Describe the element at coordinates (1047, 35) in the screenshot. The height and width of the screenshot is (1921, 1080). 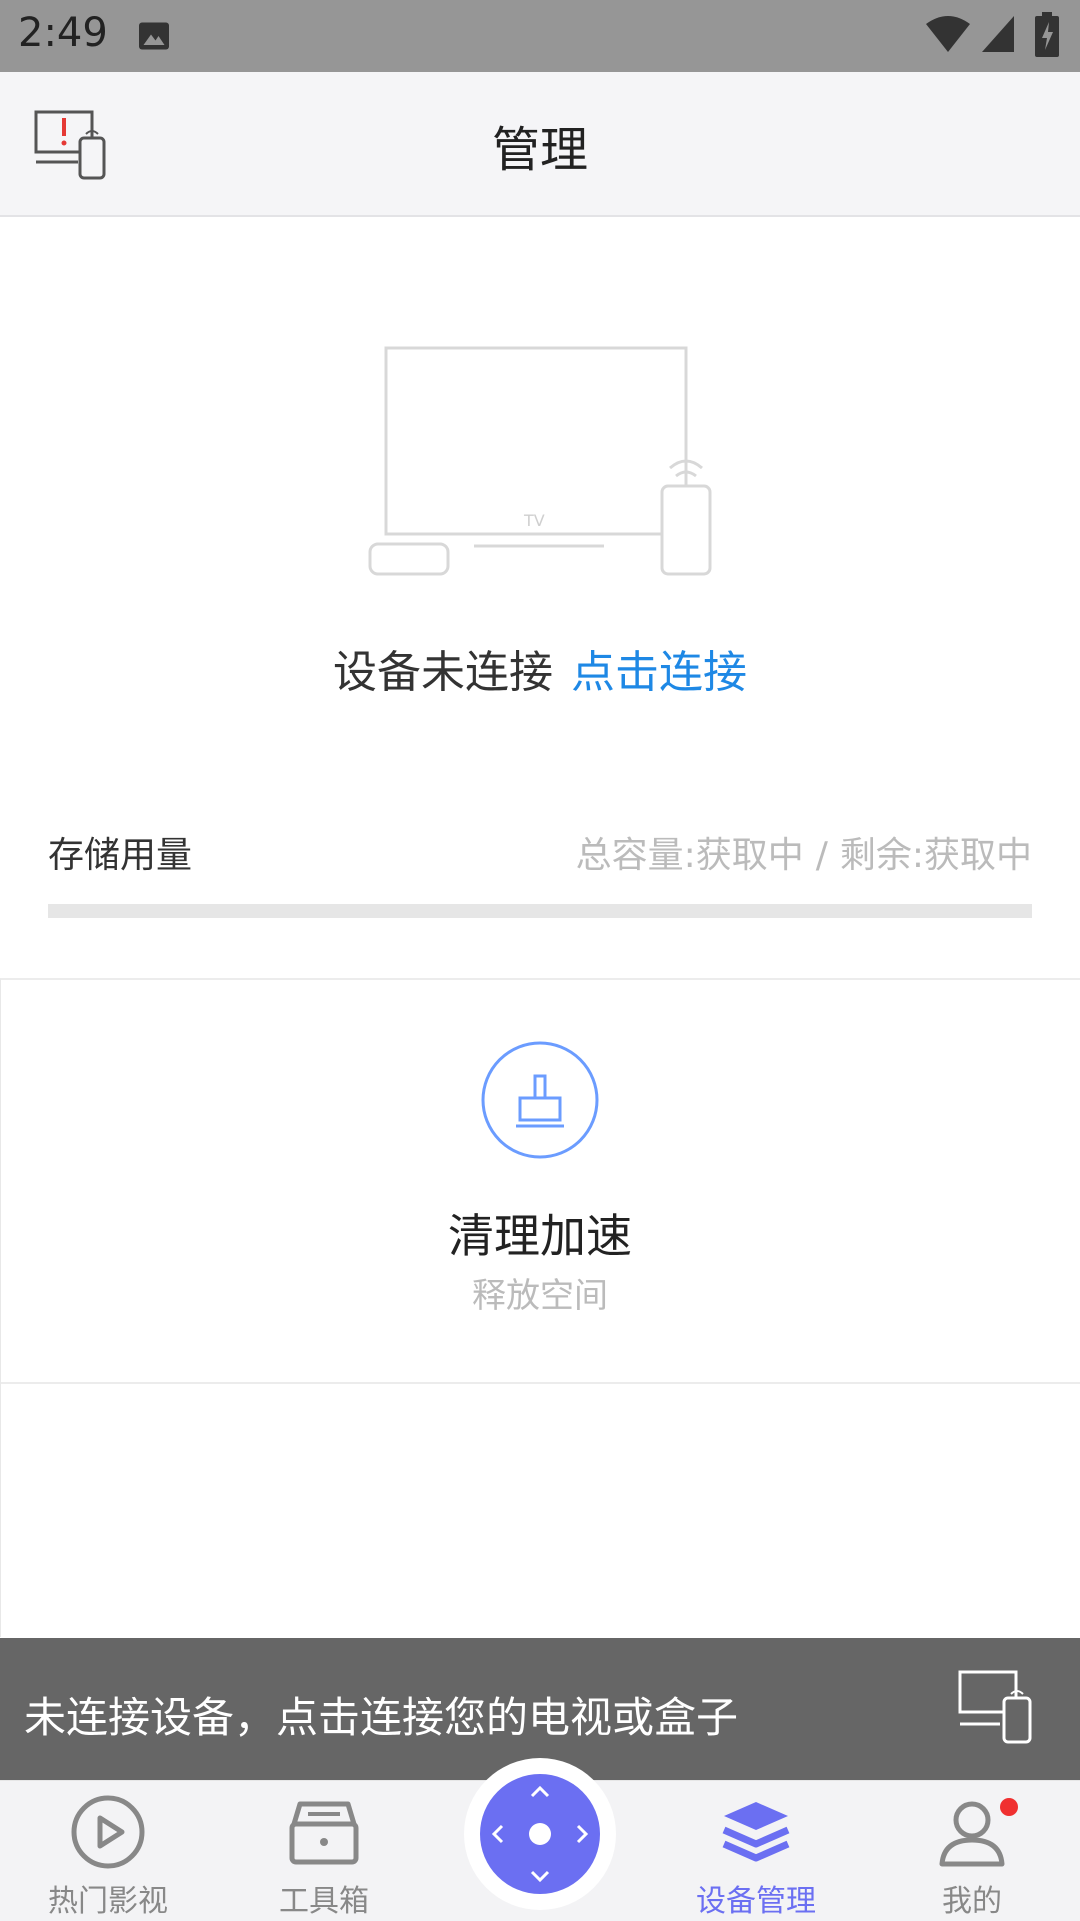
I see `battery-icon` at that location.